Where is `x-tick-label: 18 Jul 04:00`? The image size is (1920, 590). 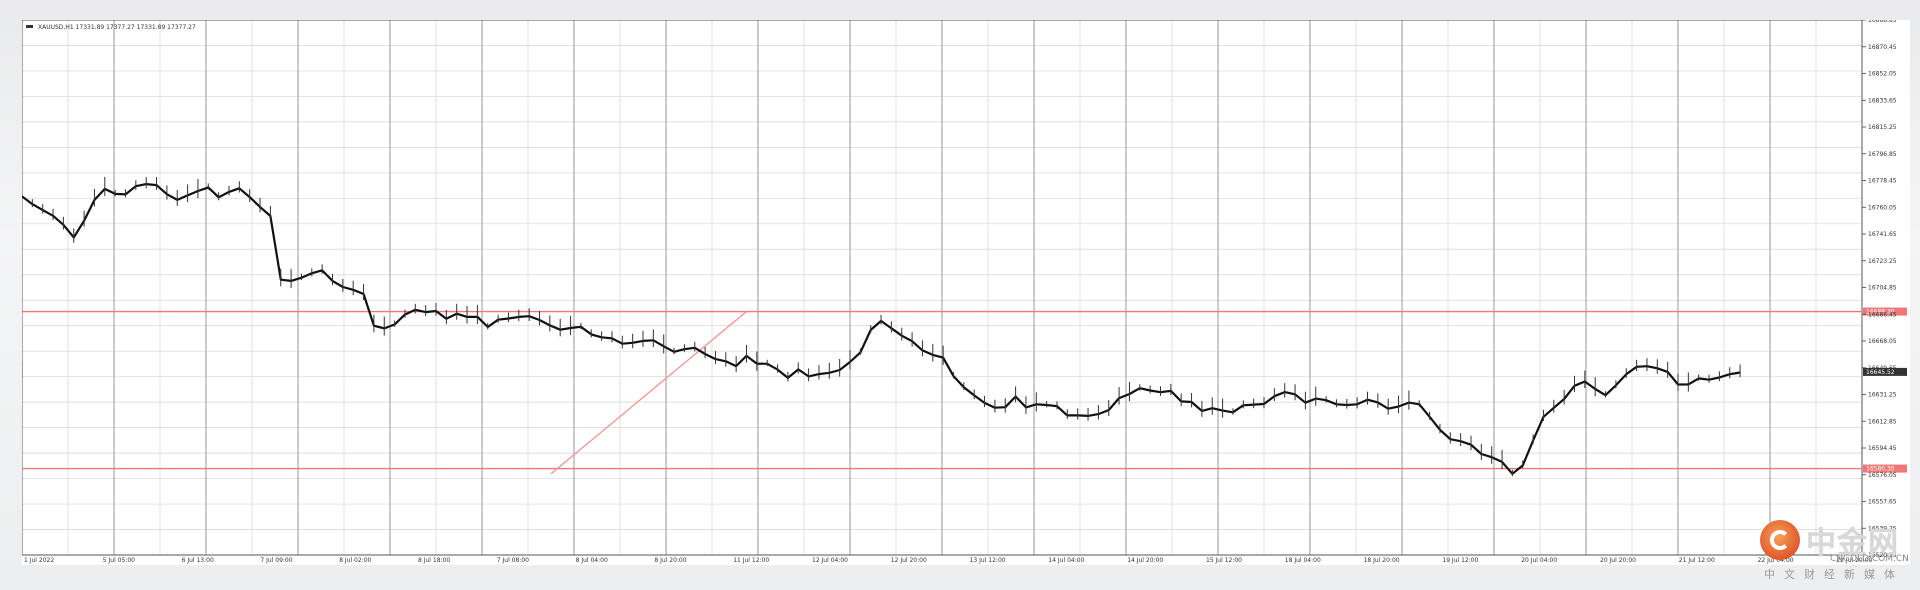
x-tick-label: 18 Jul 04:00 is located at coordinates (1303, 560).